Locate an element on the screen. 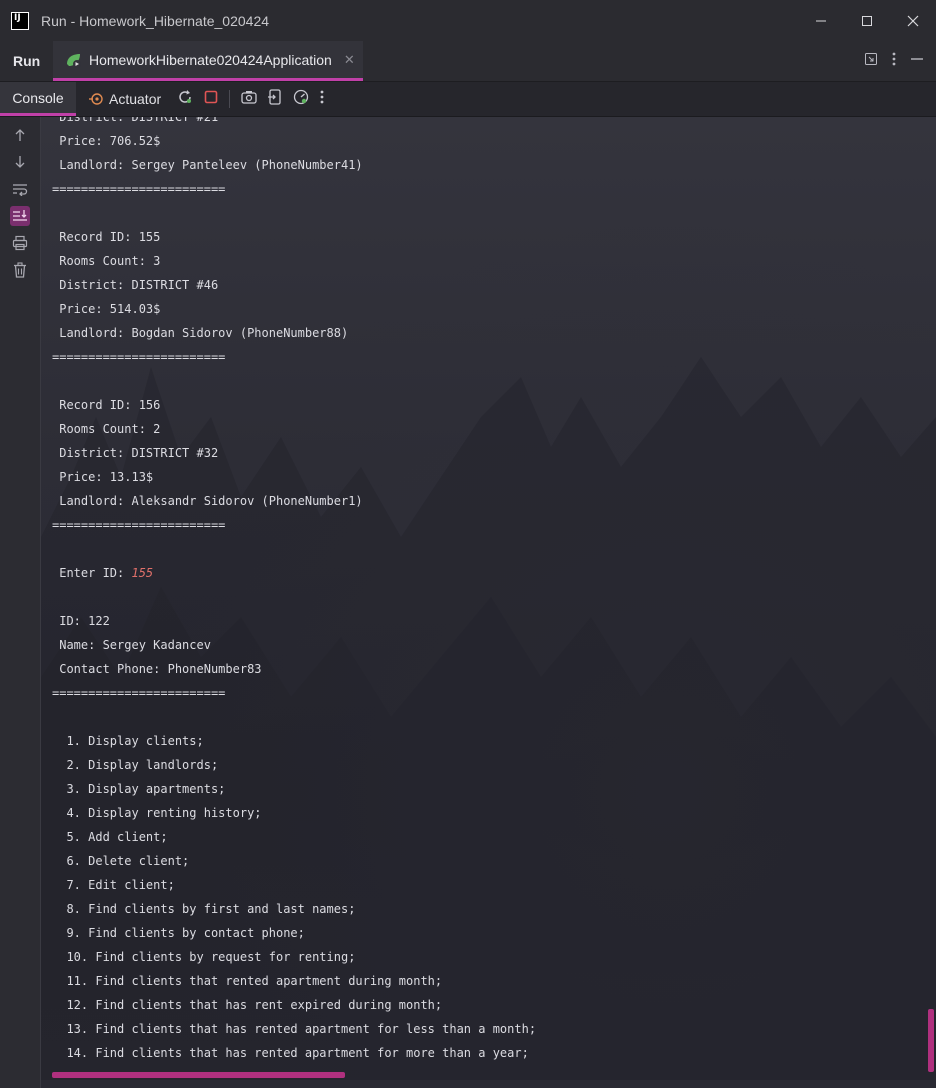 Image resolution: width=936 pixels, height=1088 pixels. horizontal-scrollbar-thumb is located at coordinates (198, 1075).